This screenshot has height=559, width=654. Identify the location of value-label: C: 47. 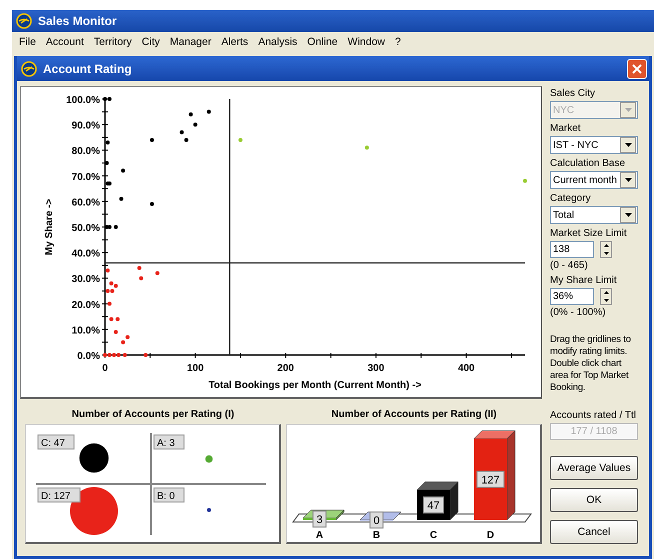
(56, 442).